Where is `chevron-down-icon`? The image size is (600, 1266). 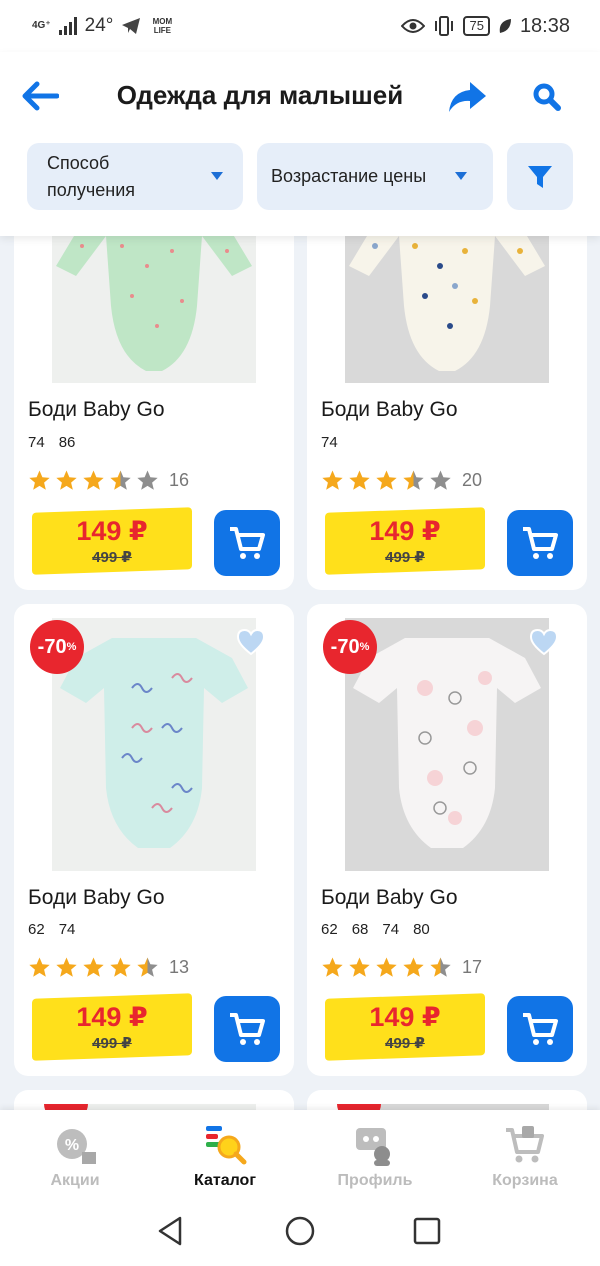
chevron-down-icon is located at coordinates (461, 176).